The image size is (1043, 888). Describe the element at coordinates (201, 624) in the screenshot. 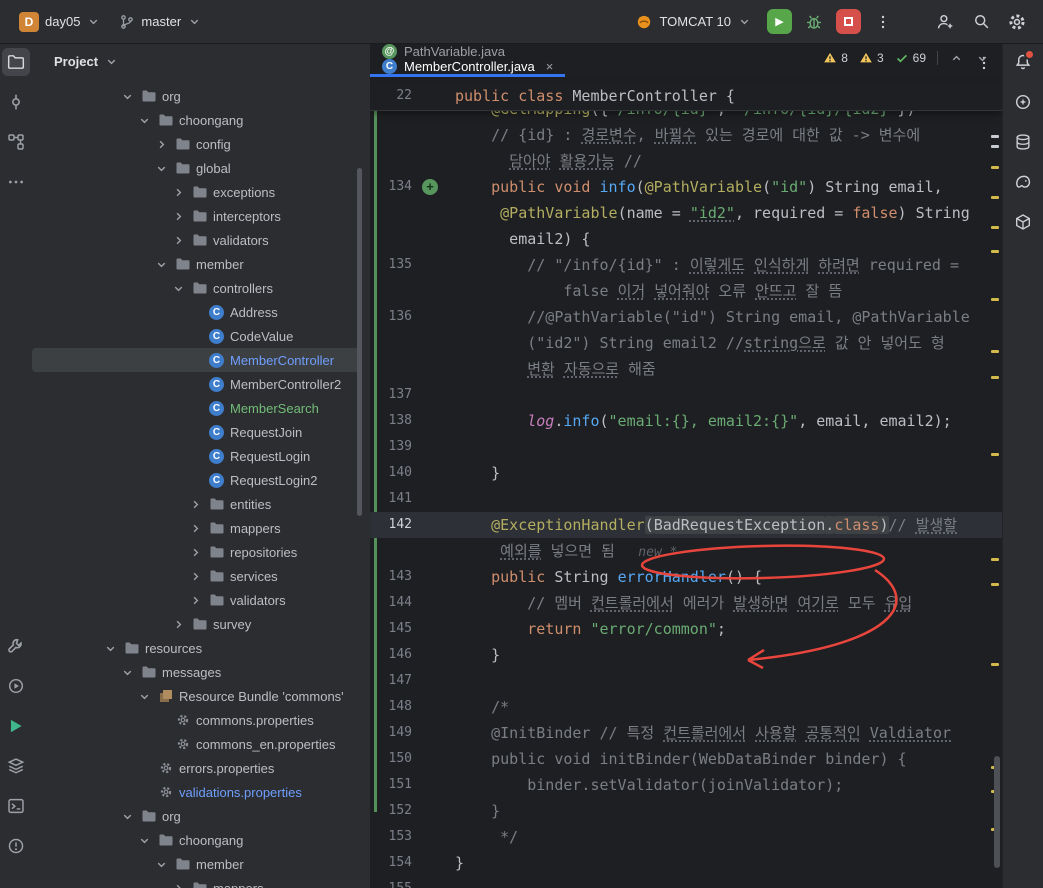

I see `tree-item-survey: survey` at that location.